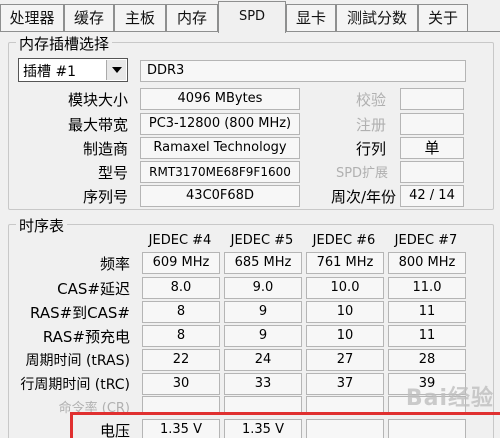 Image resolution: width=500 pixels, height=438 pixels. Describe the element at coordinates (370, 149) in the screenshot. I see `ranks-label: 行列` at that location.